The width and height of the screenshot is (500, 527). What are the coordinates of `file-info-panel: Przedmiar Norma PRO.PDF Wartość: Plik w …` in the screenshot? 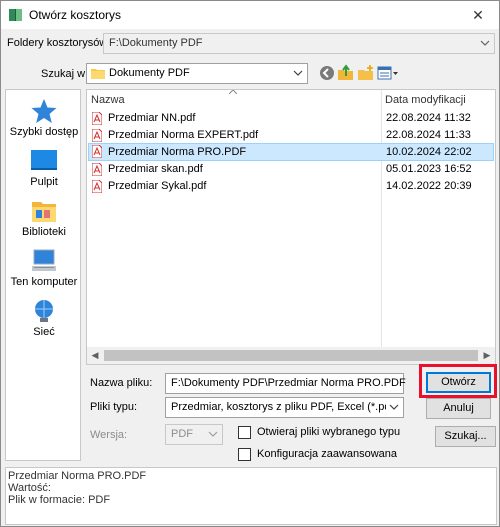 It's located at (251, 496).